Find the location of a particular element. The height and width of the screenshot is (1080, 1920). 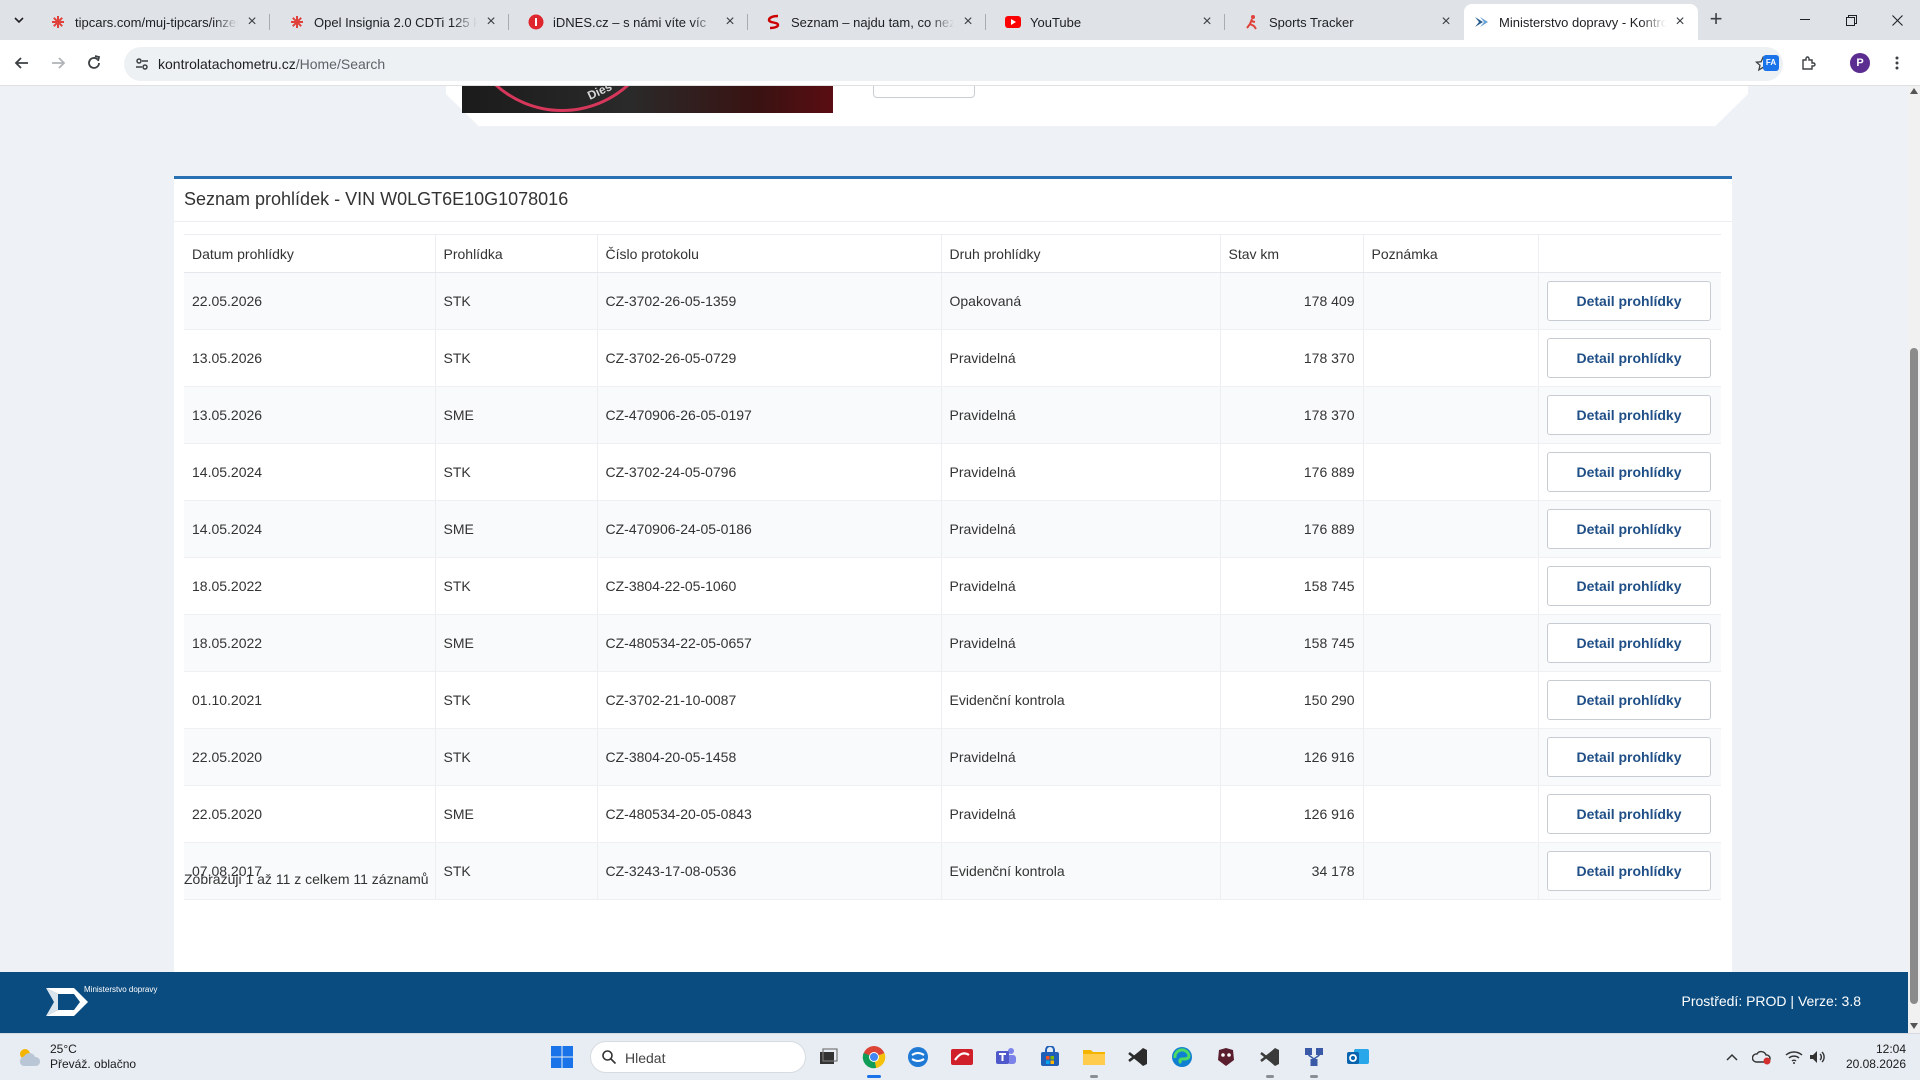

cell-protocol-number: CZ-480534-20-05-0843 is located at coordinates (769, 814).